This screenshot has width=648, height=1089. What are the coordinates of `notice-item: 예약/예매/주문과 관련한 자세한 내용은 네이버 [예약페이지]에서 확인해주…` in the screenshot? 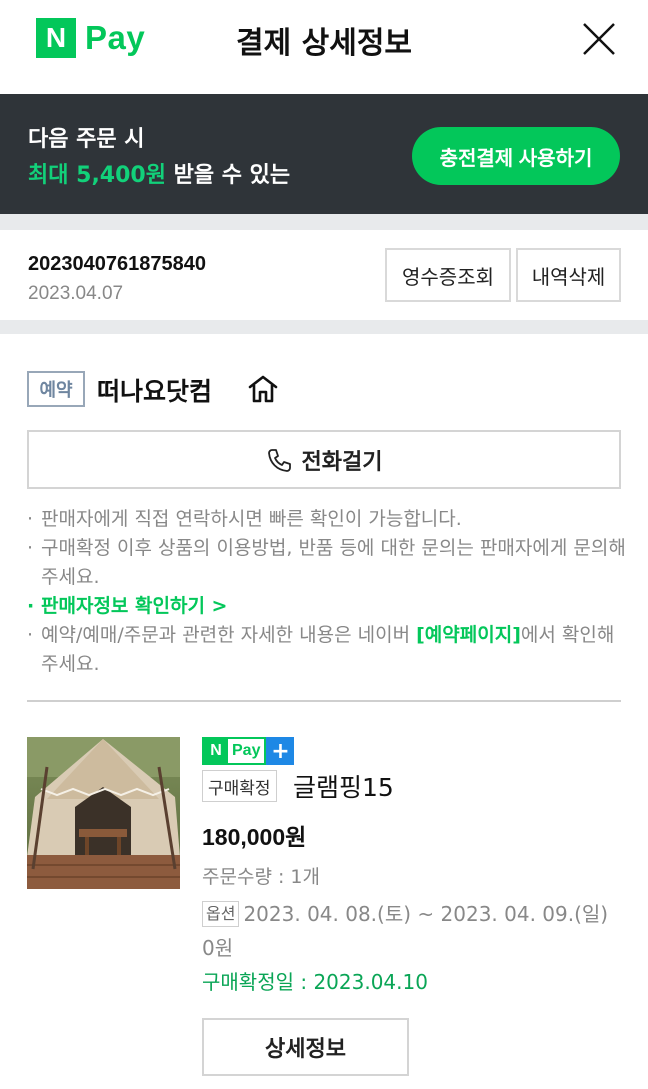 It's located at (327, 650).